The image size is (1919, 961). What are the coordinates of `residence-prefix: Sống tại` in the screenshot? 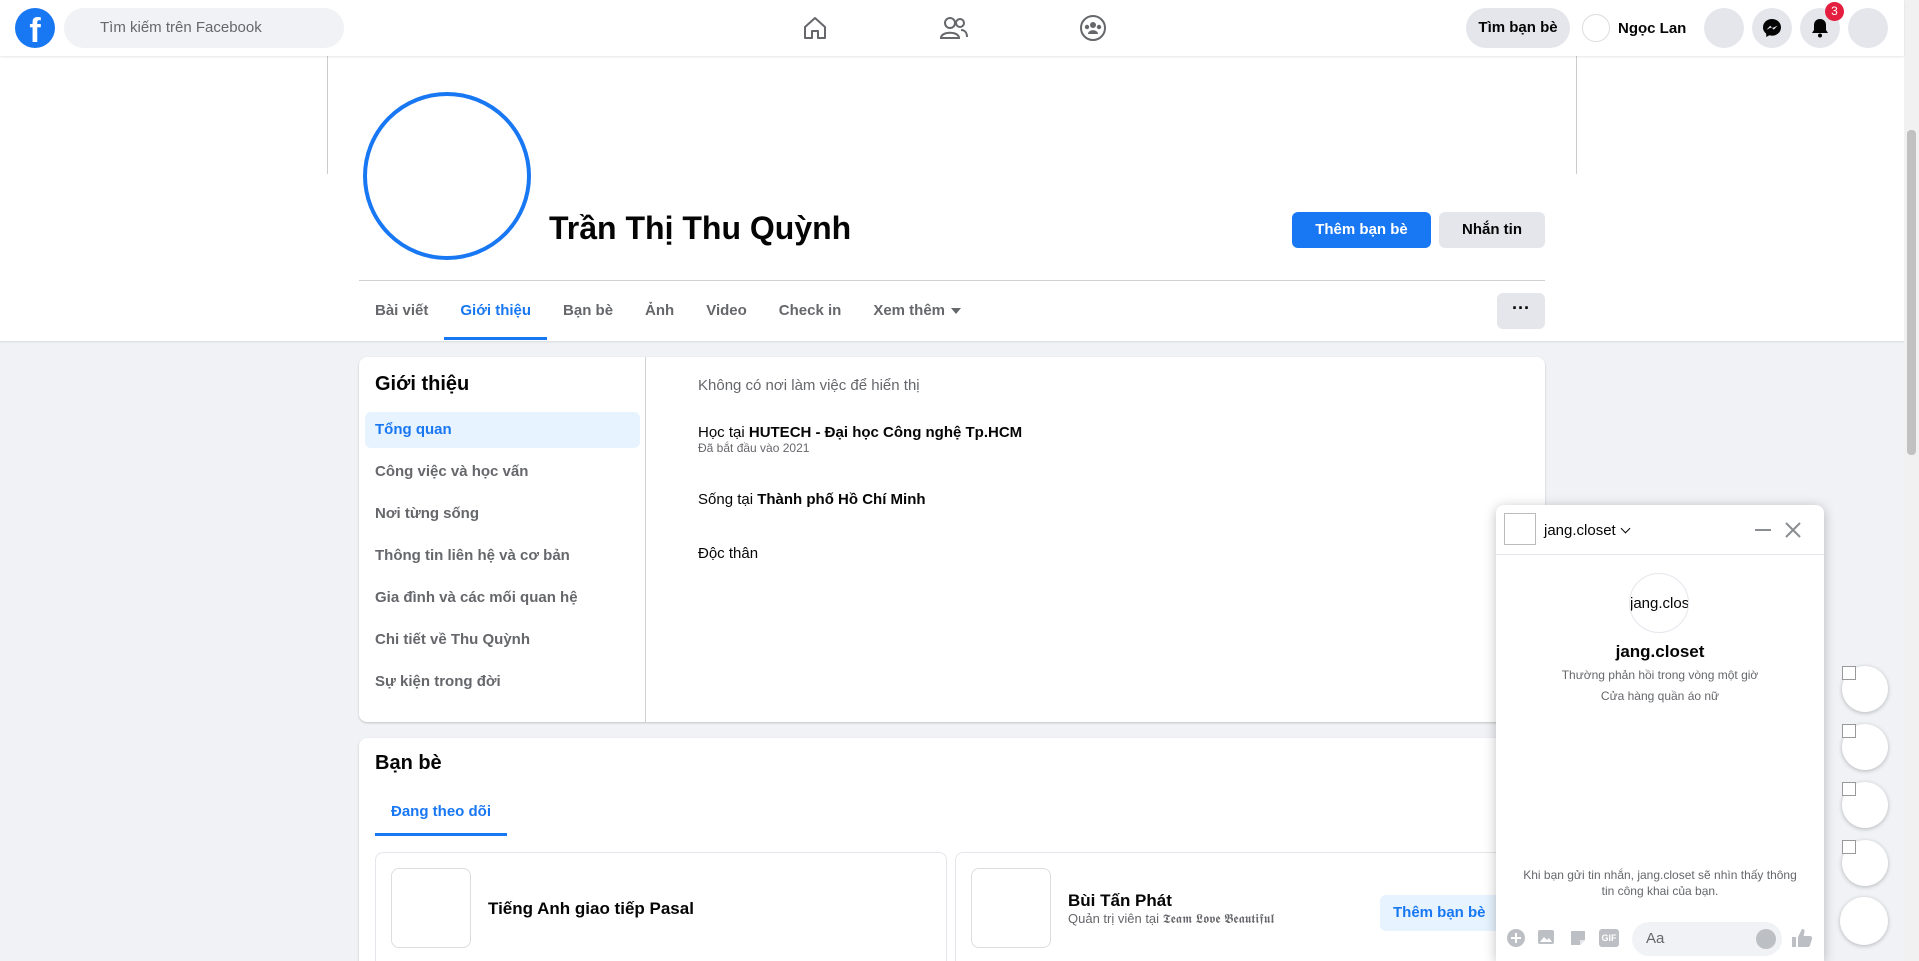 It's located at (728, 499).